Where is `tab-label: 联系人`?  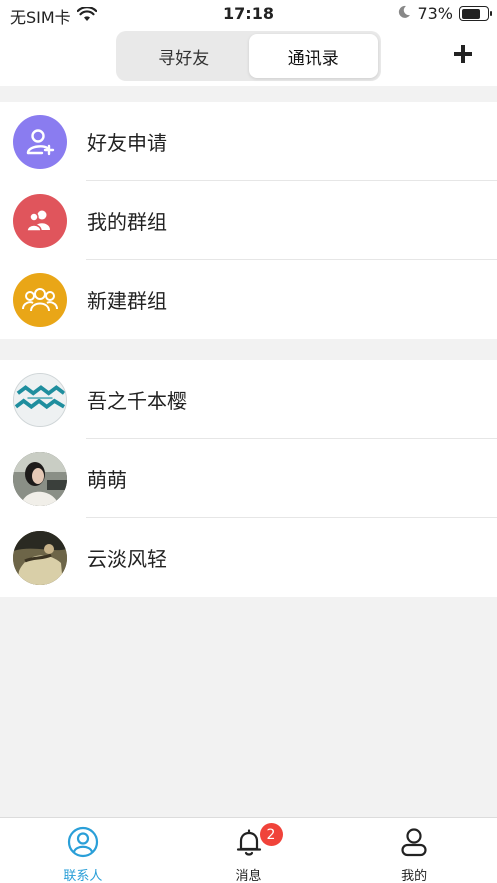
tab-label: 联系人 is located at coordinates (83, 876).